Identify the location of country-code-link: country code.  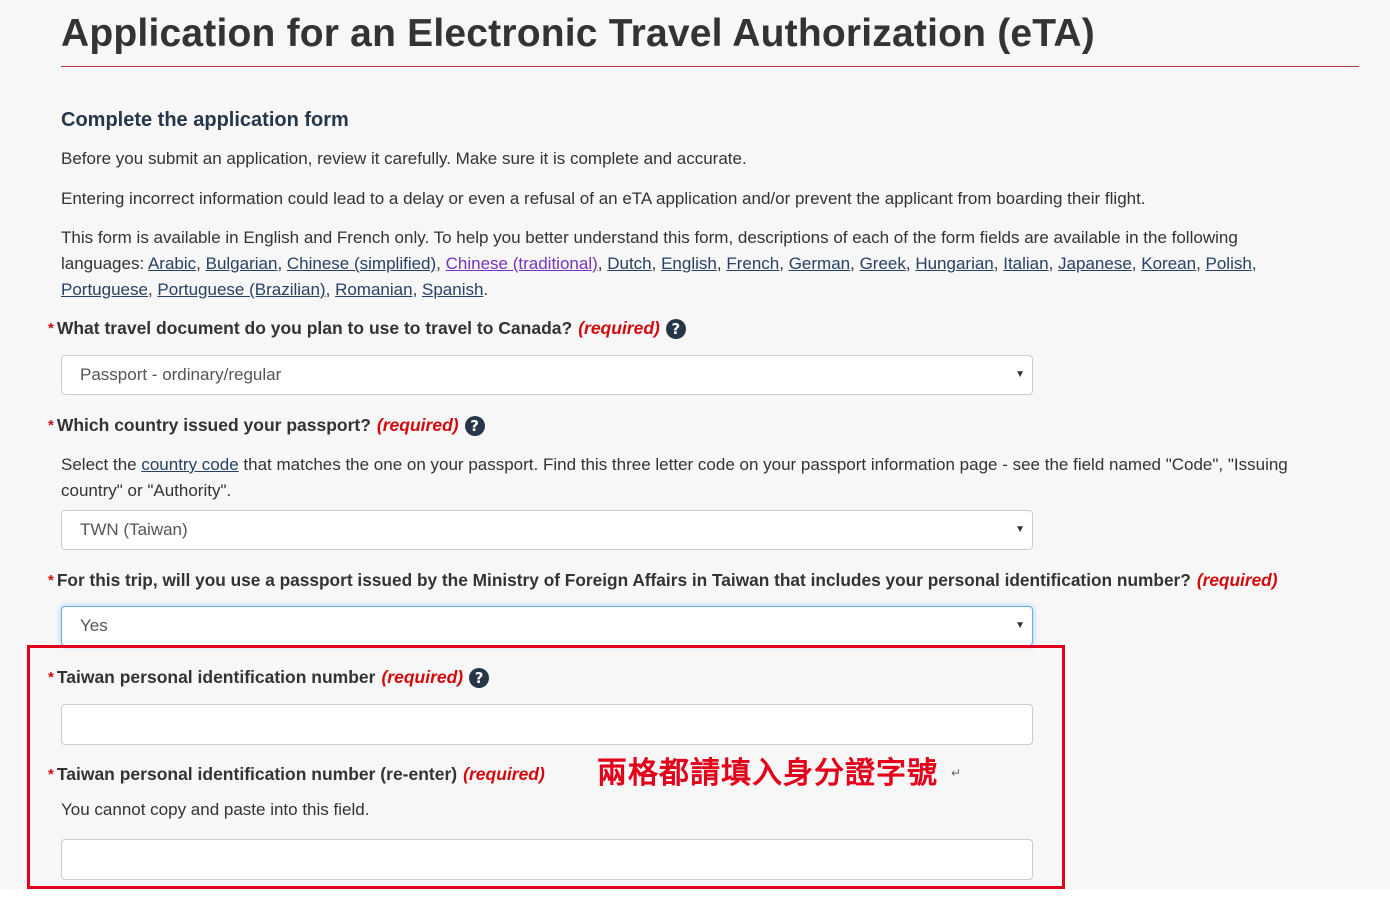
(189, 464).